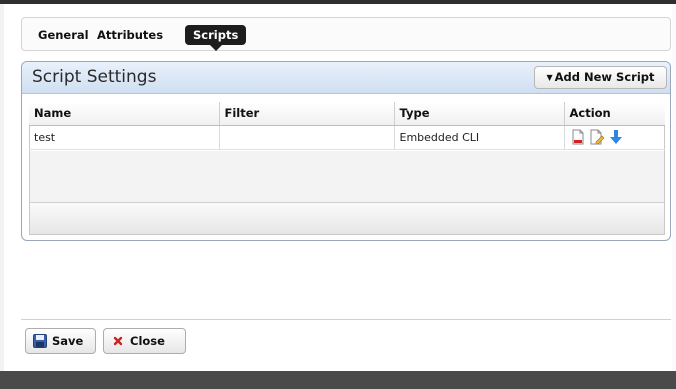 This screenshot has height=389, width=676. Describe the element at coordinates (597, 137) in the screenshot. I see `edit-document-icon` at that location.